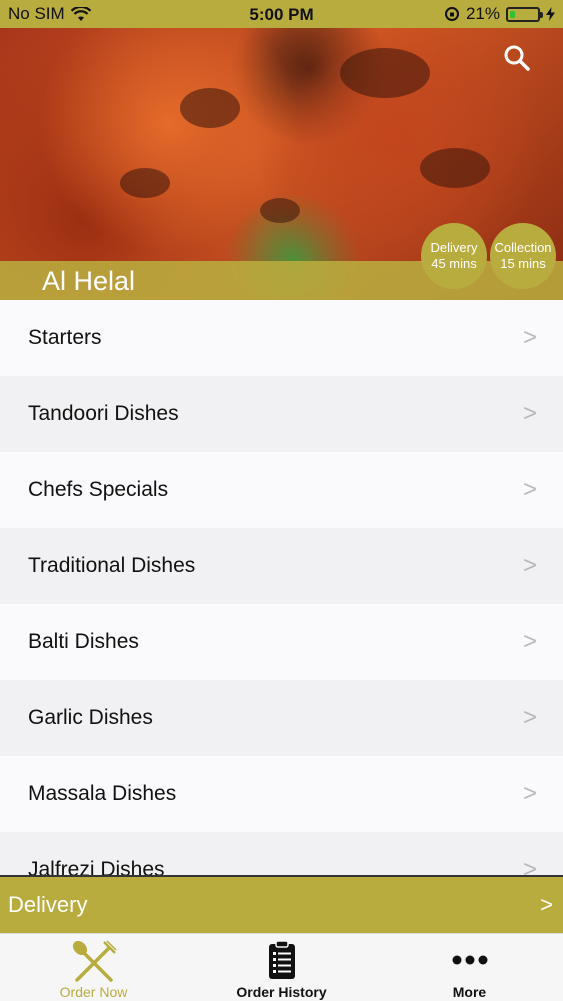 This screenshot has height=1001, width=563. What do you see at coordinates (94, 961) in the screenshot?
I see `fork-spoon-icon` at bounding box center [94, 961].